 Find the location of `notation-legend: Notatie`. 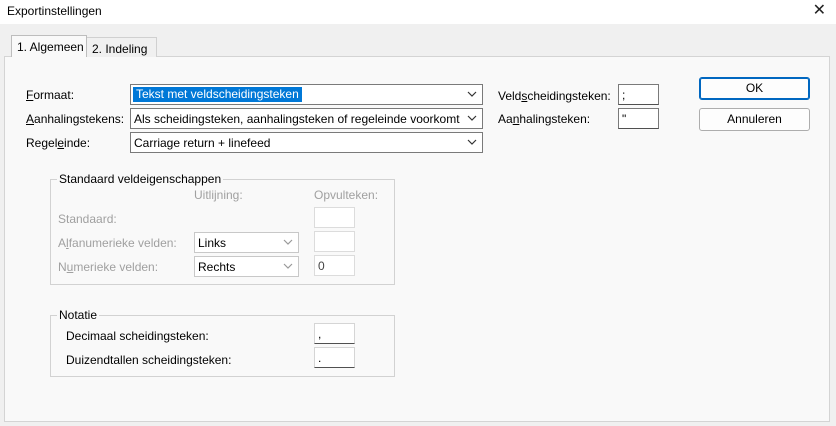

notation-legend: Notatie is located at coordinates (78, 315).